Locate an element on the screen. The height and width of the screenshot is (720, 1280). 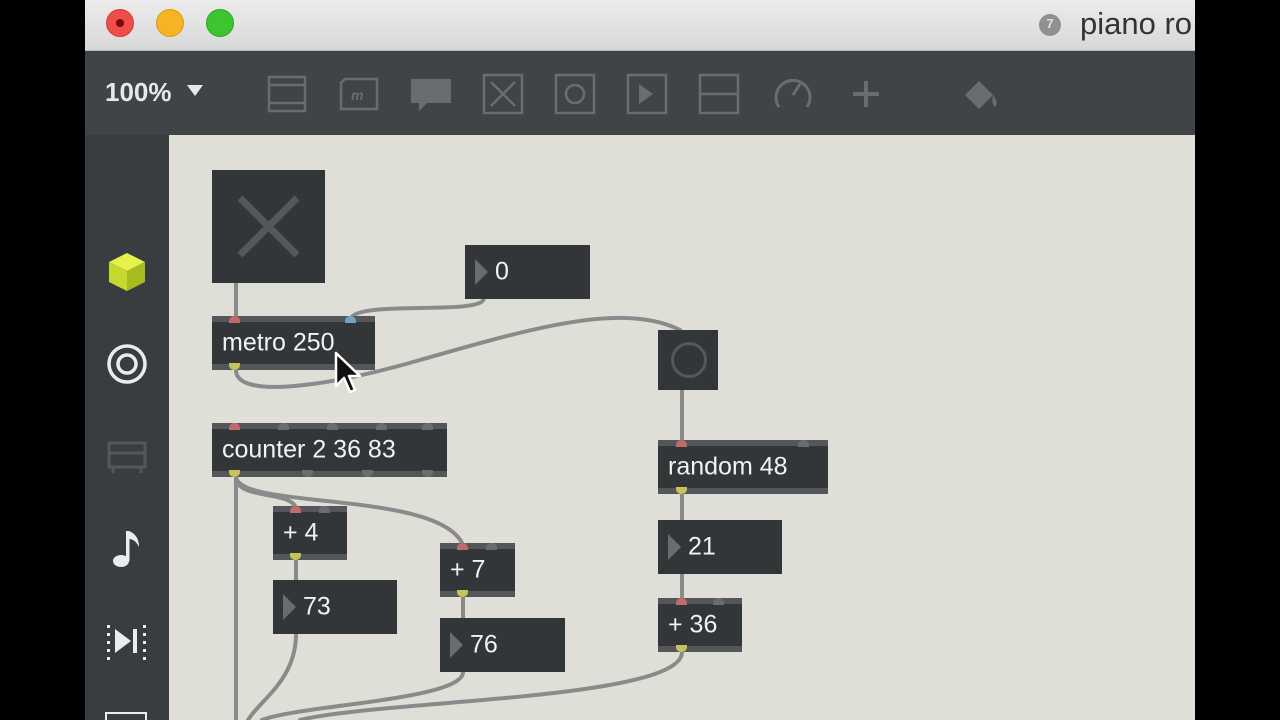
plus-36-object: + 36 is located at coordinates (700, 625).